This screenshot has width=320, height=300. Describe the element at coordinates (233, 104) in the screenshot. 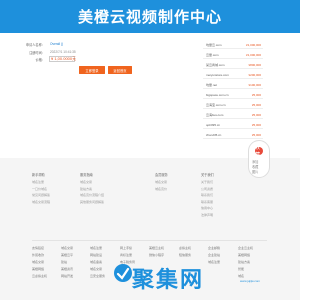

I see `domain-item: 云海宝.com.cn ¥5,000` at that location.